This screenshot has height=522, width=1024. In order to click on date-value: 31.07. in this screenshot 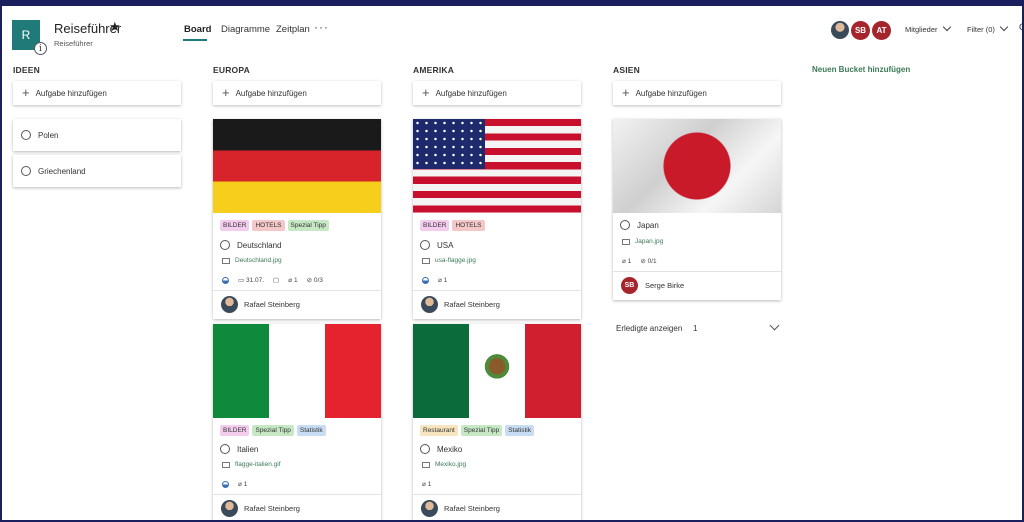, I will do `click(255, 280)`.